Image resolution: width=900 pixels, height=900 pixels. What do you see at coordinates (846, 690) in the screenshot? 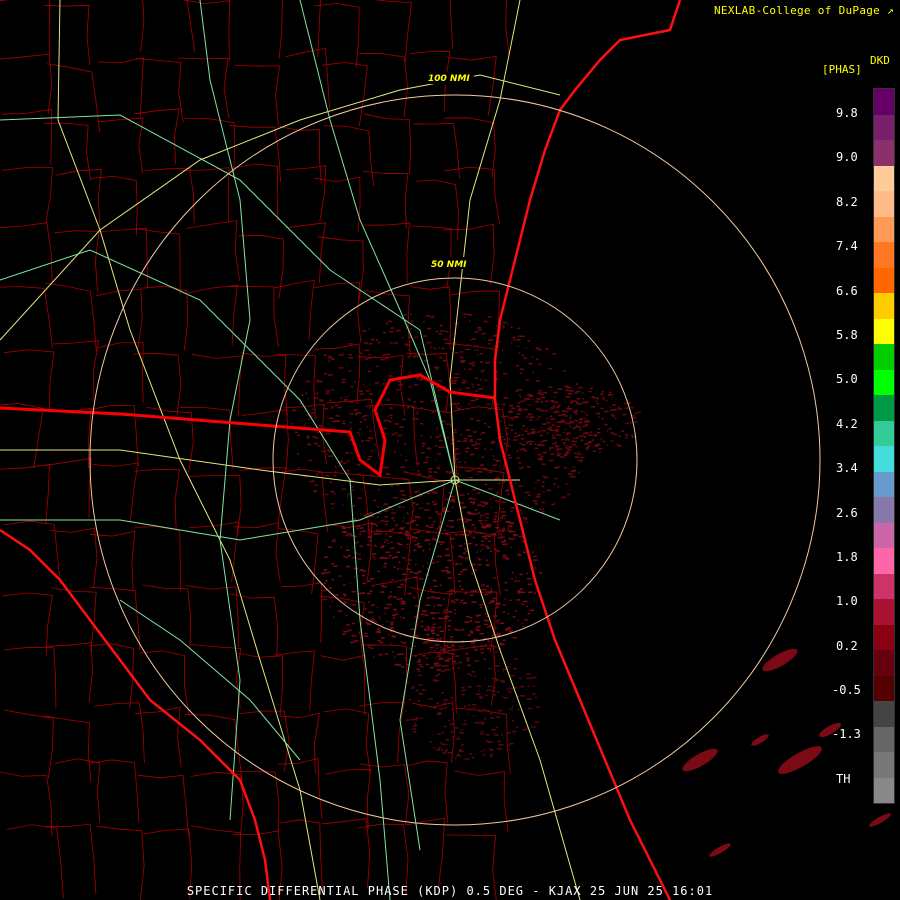
I see `legend-tick-label: -0.5` at bounding box center [846, 690].